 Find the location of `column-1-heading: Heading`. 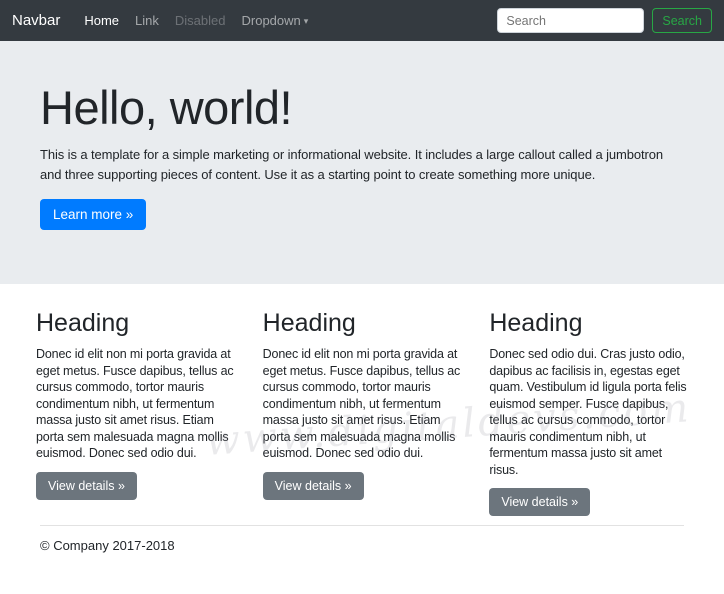

column-1-heading: Heading is located at coordinates (83, 323).